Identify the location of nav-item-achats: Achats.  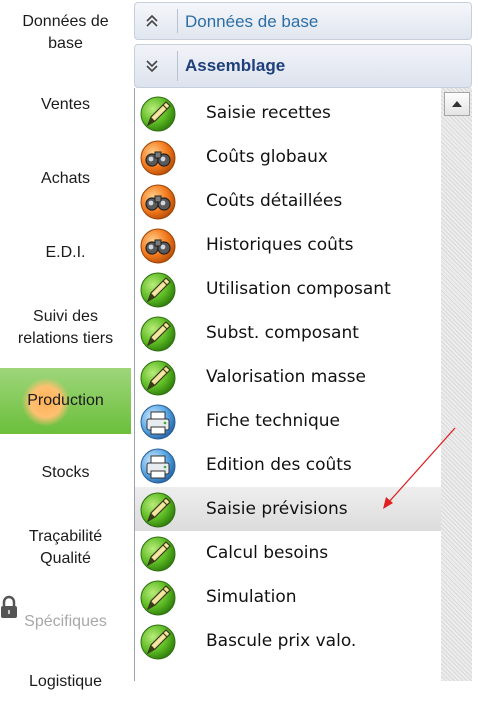
(65, 179).